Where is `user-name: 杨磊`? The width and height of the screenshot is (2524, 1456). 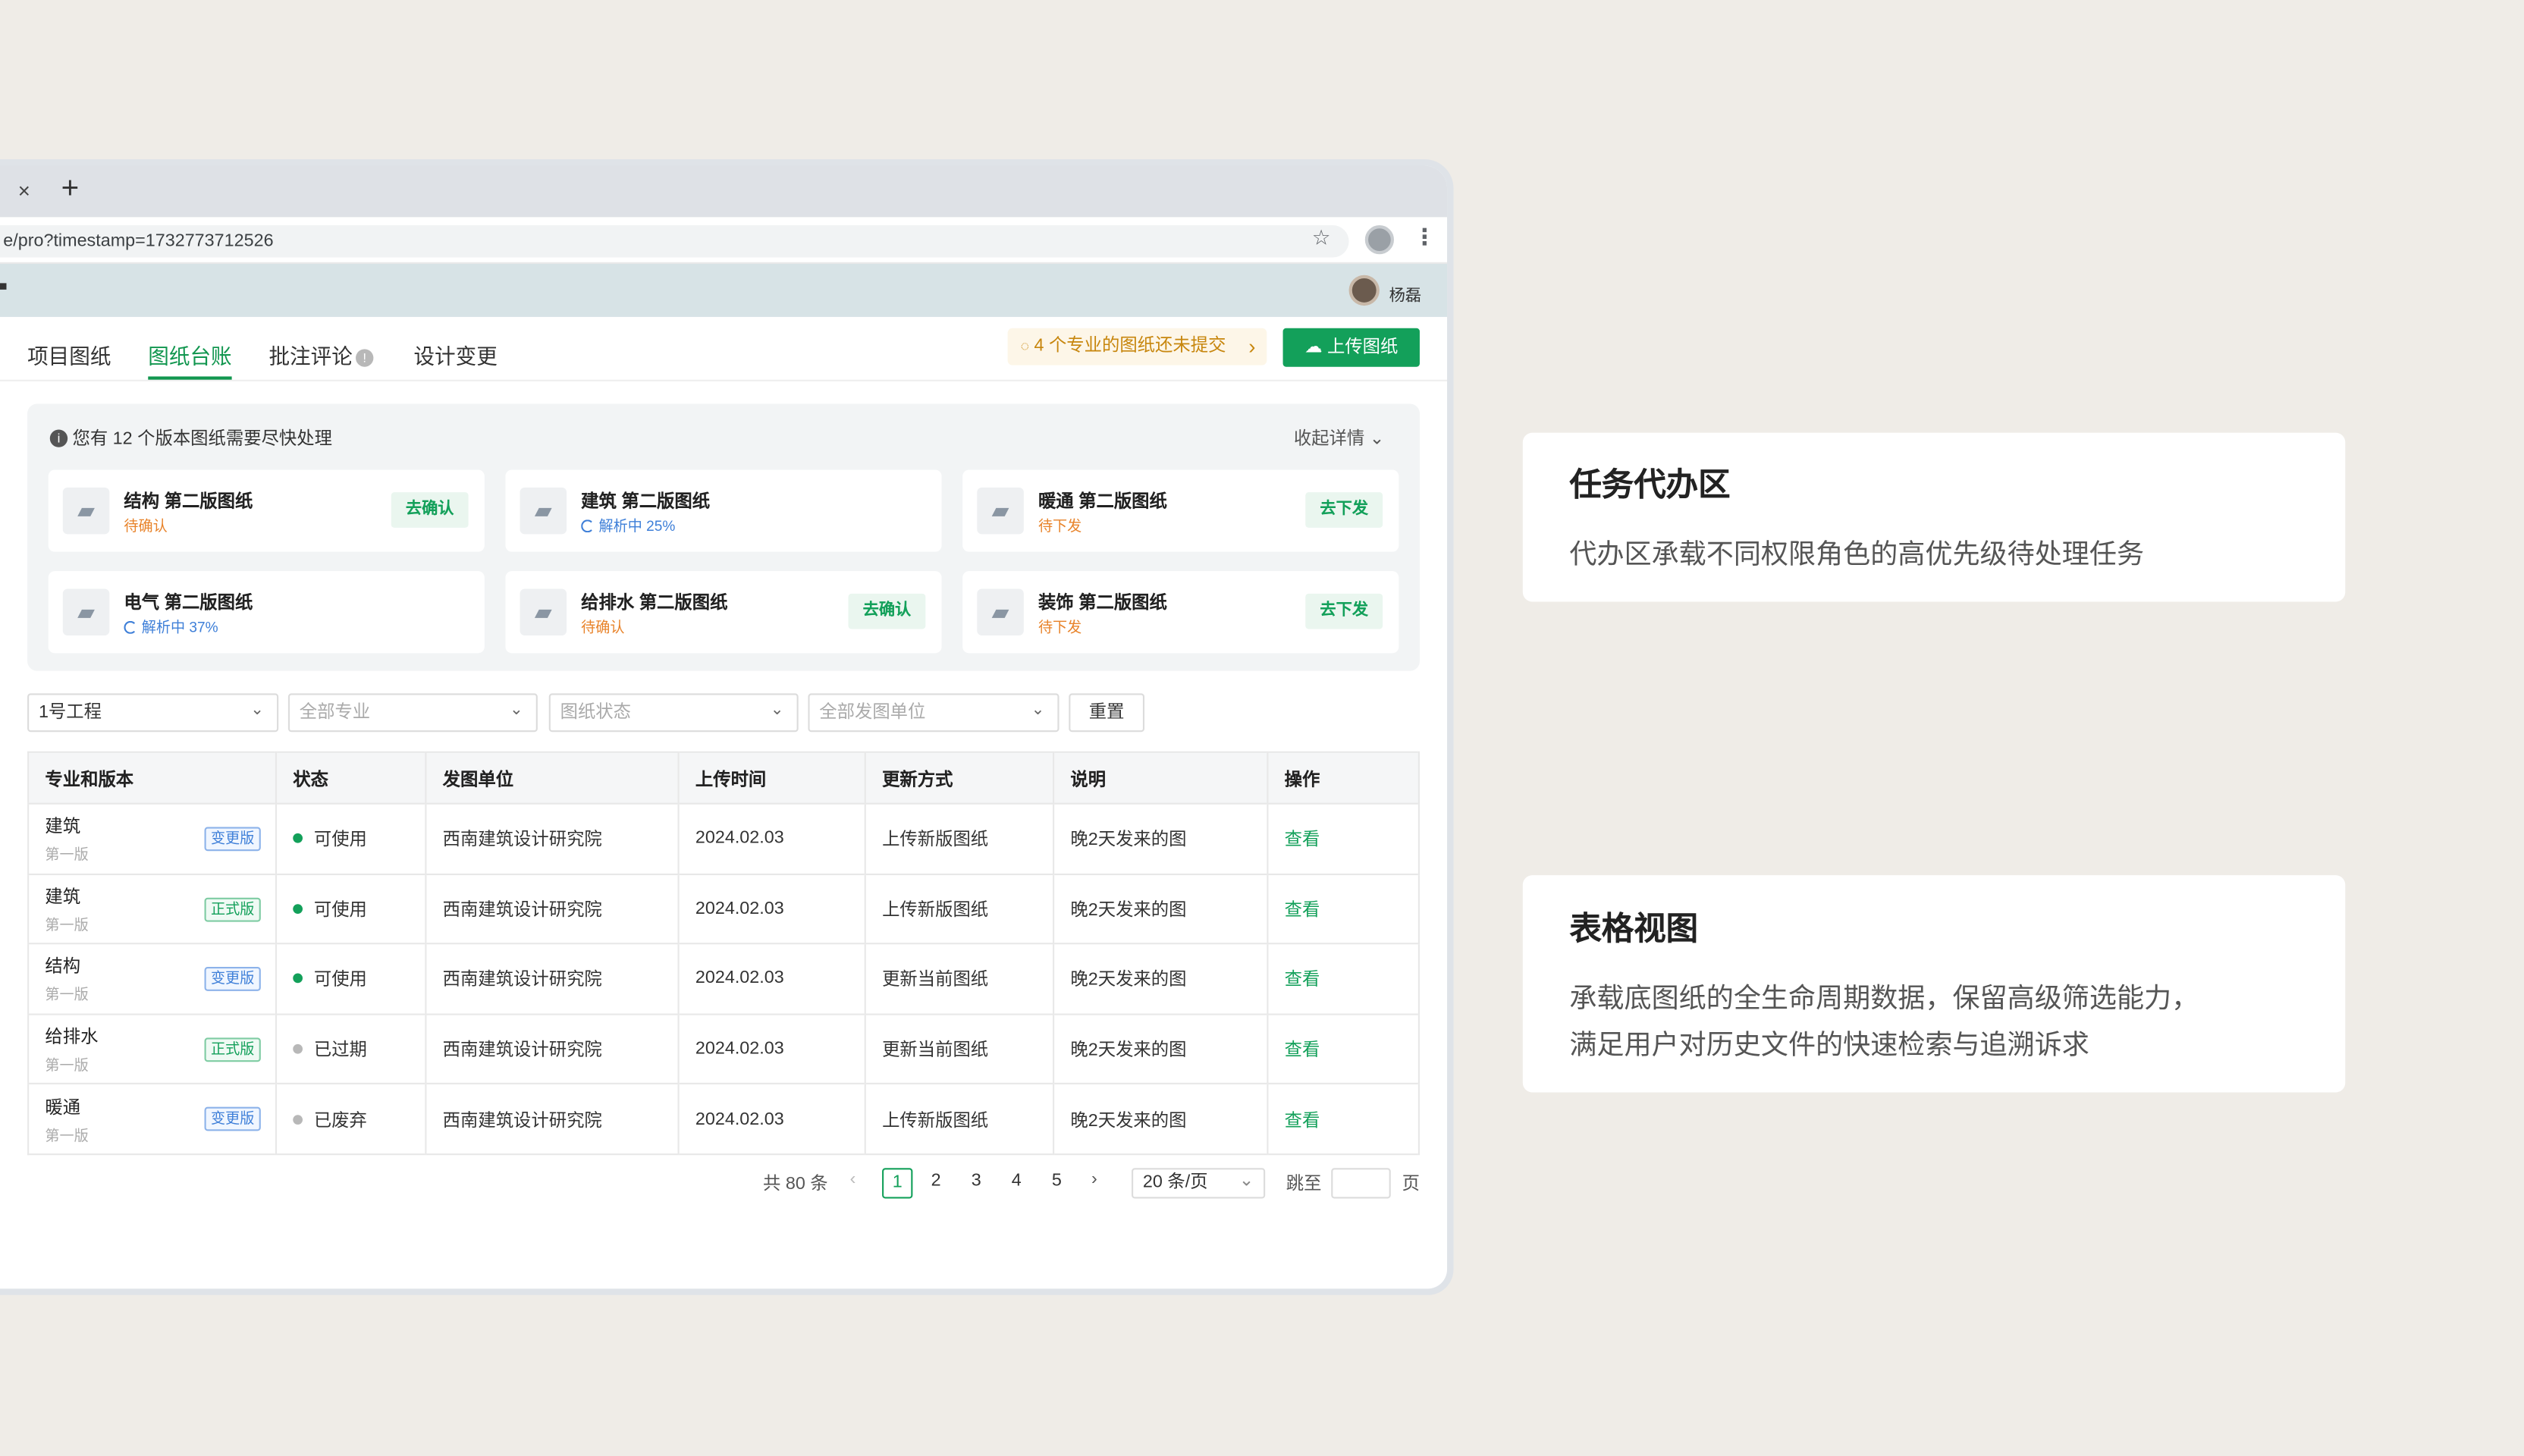
user-name: 杨磊 is located at coordinates (1405, 293).